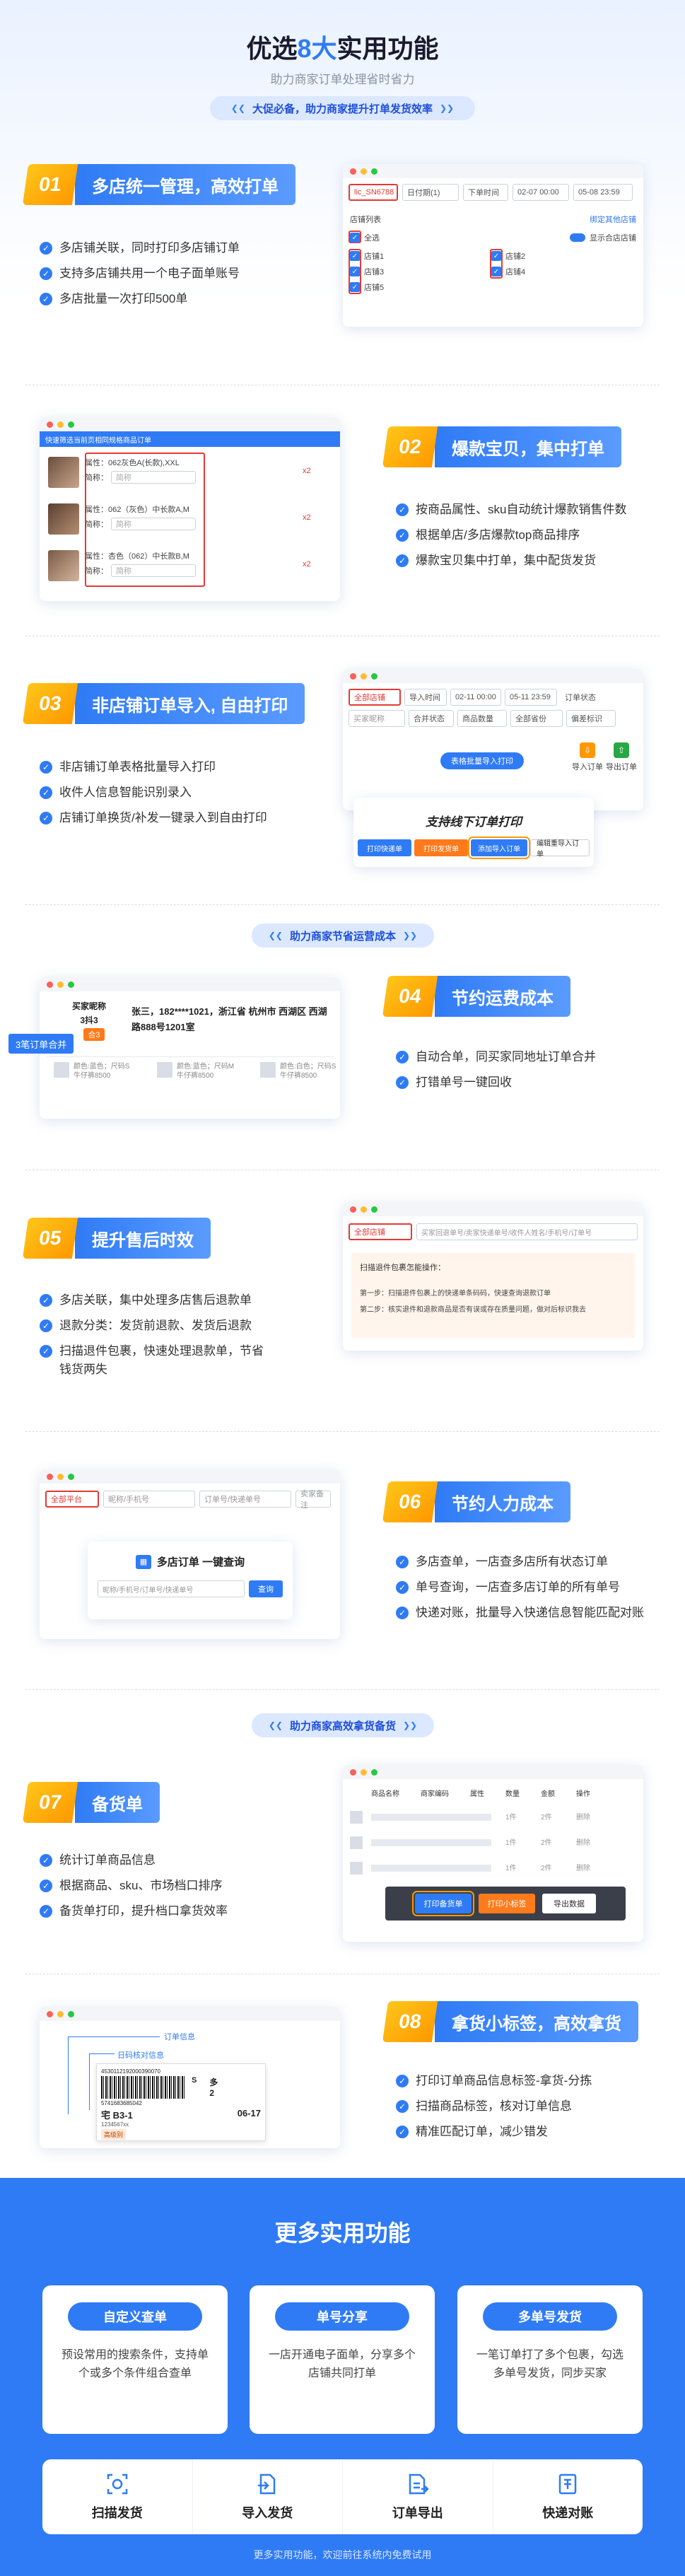  I want to click on import-time-select: 导入时间, so click(425, 697).